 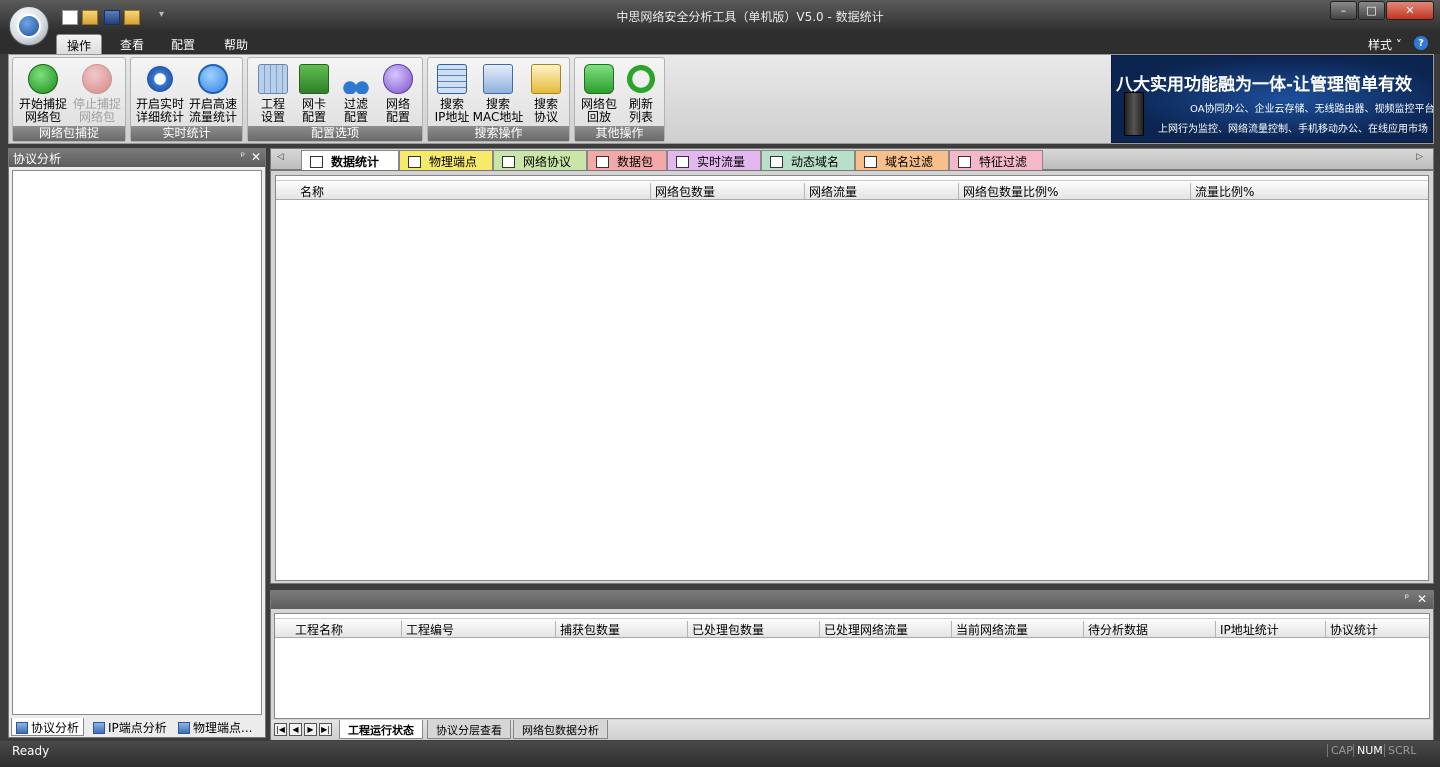 What do you see at coordinates (1343, 10) in the screenshot?
I see `minimize-button: –` at bounding box center [1343, 10].